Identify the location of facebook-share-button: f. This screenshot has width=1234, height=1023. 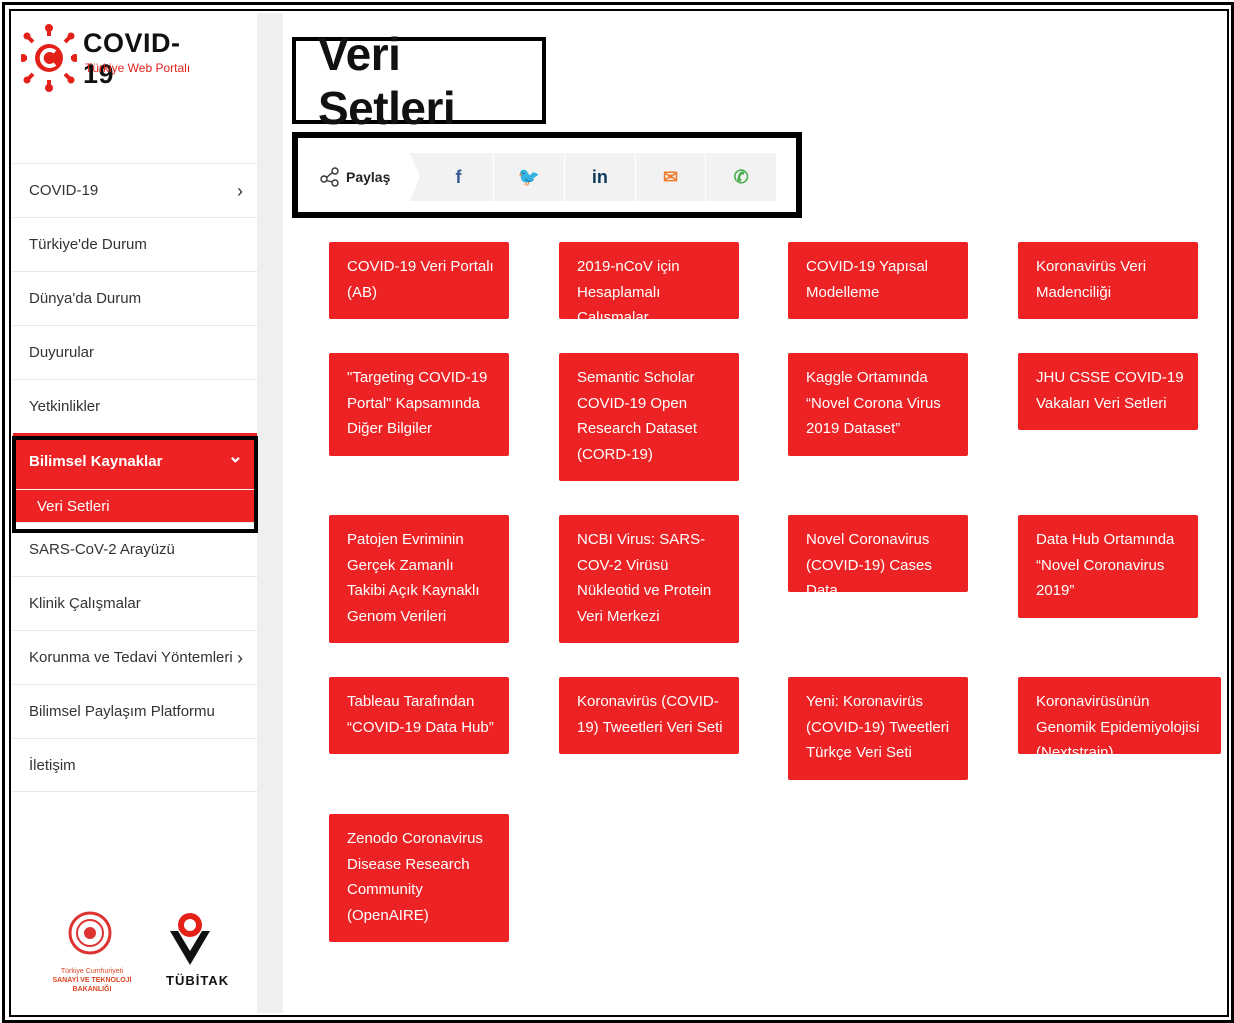
(459, 177).